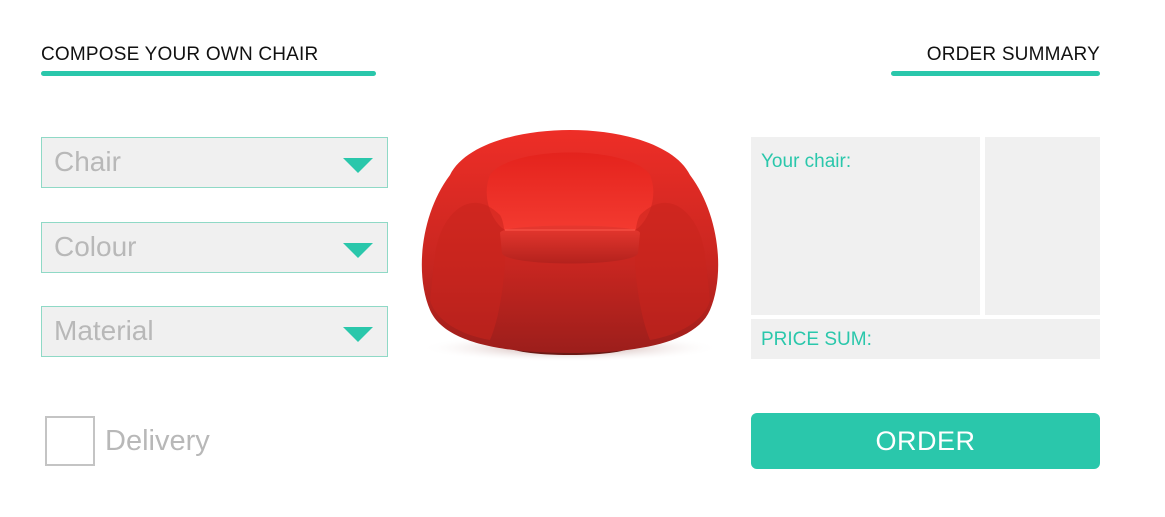  I want to click on delivery-checkbox, so click(70, 441).